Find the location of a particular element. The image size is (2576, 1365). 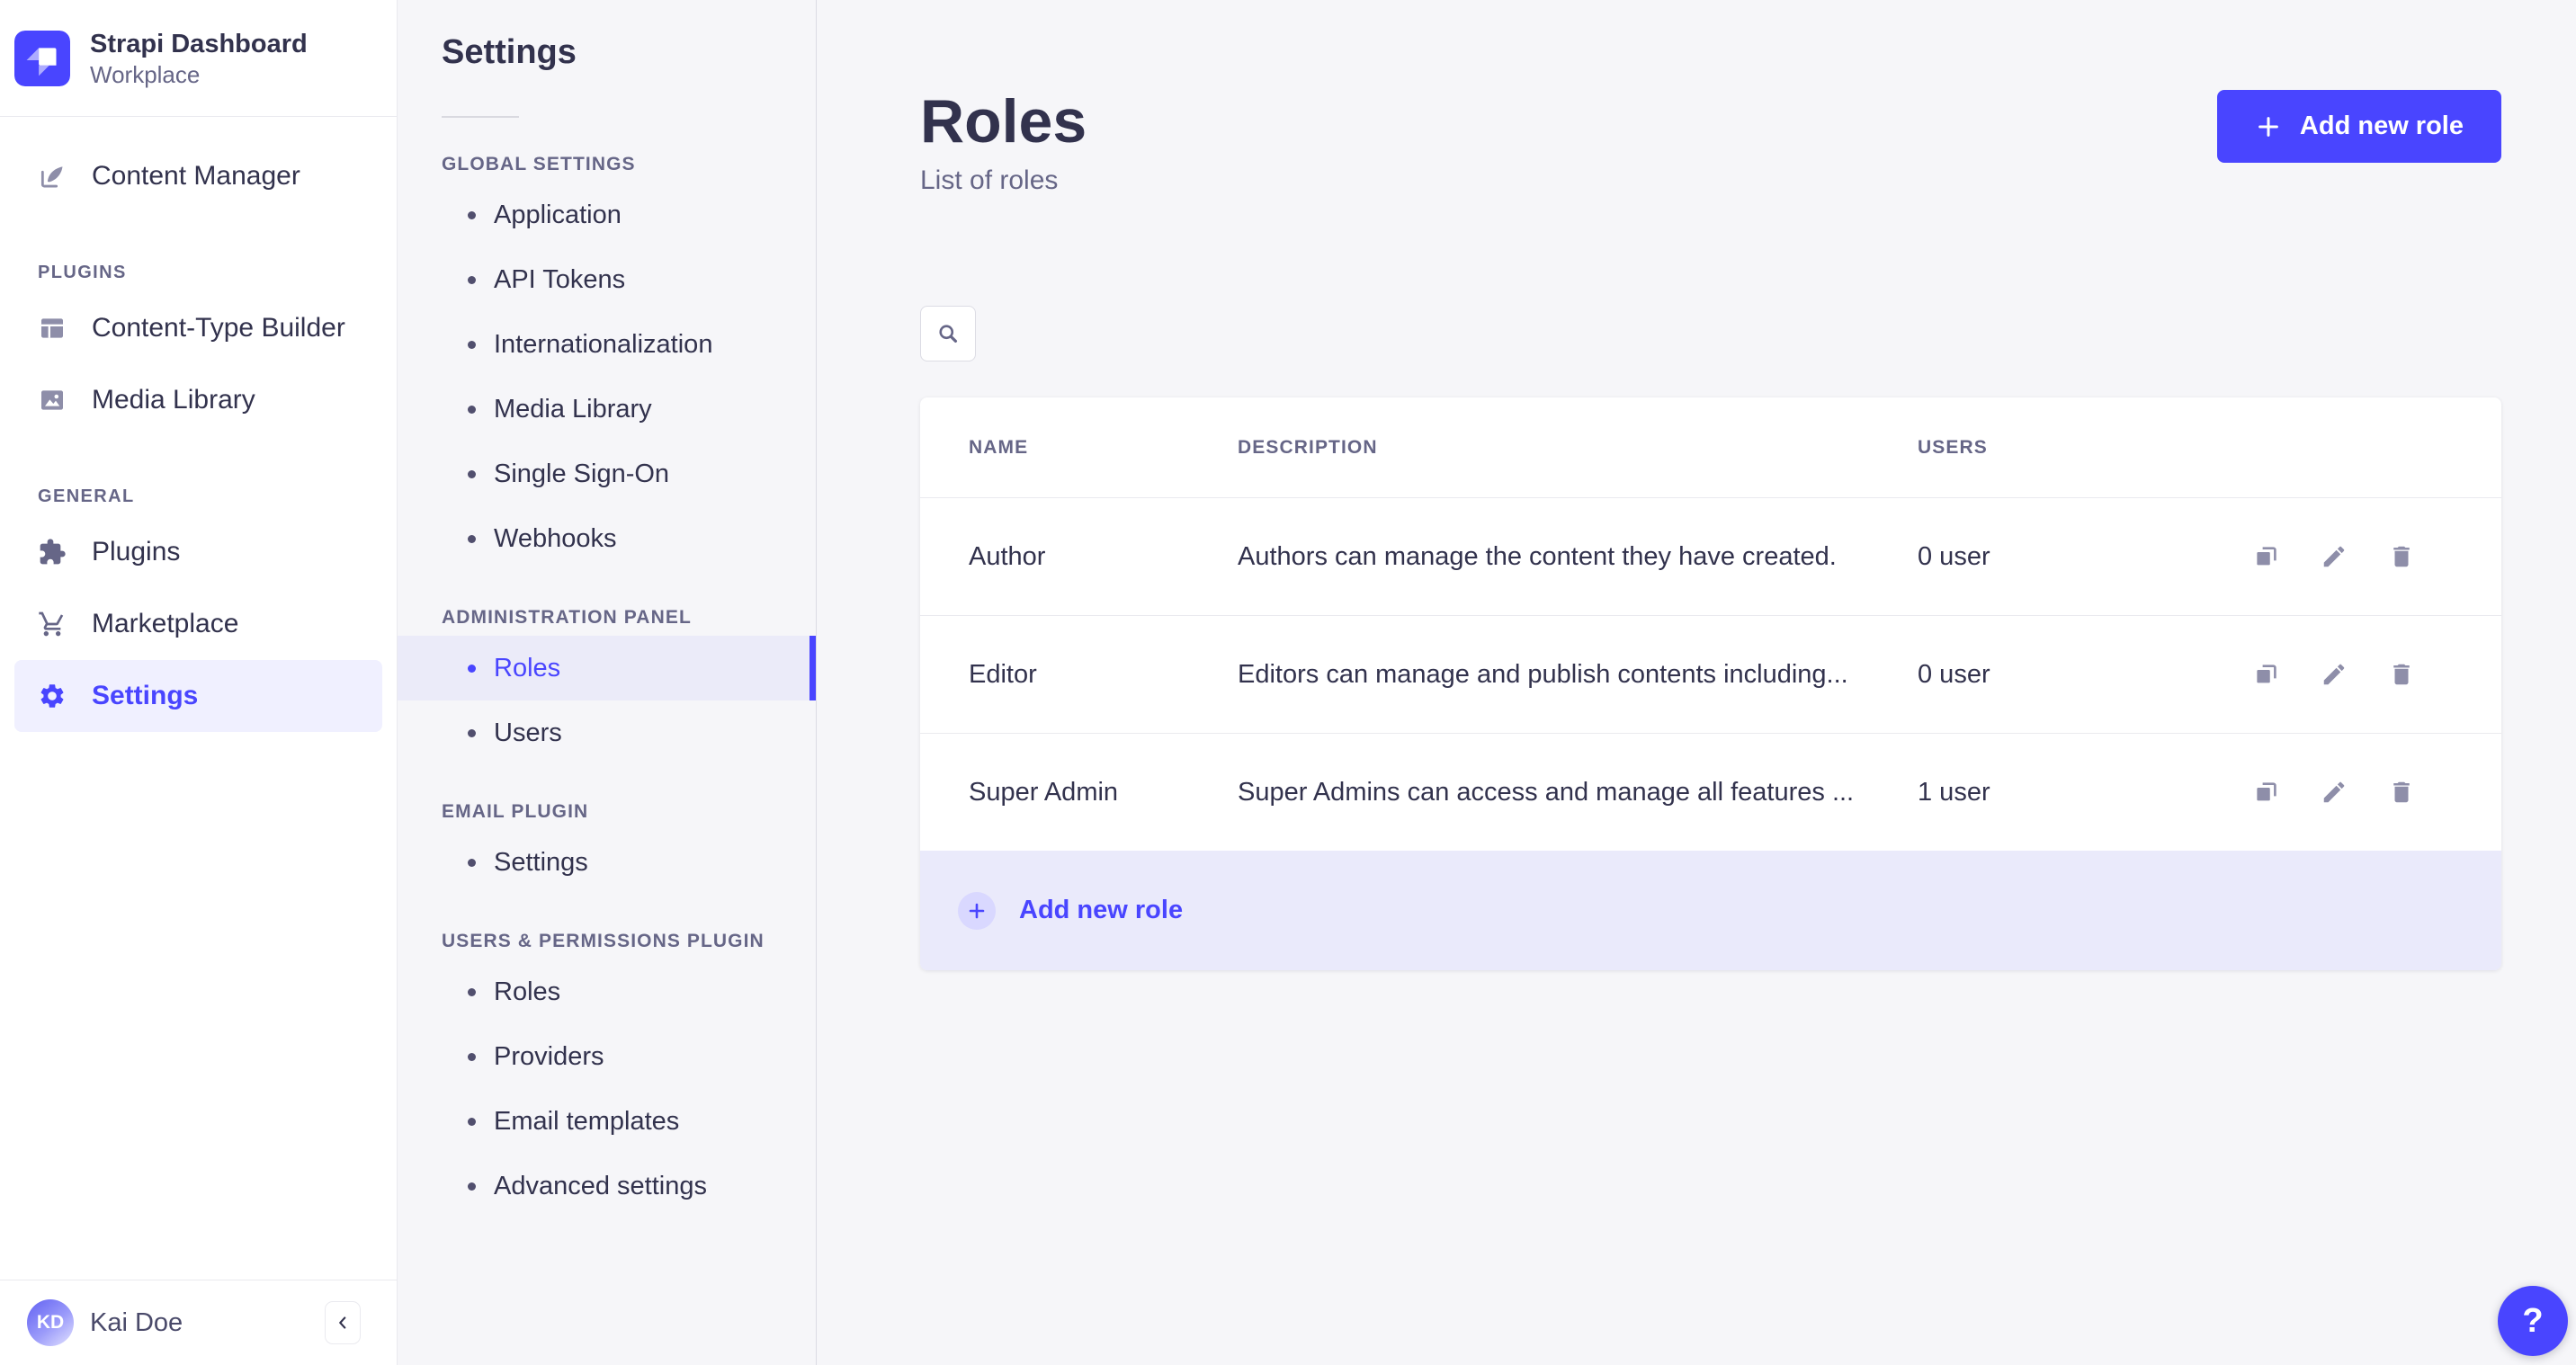

brand-text: Strapi Dashboard Workplace is located at coordinates (199, 59).